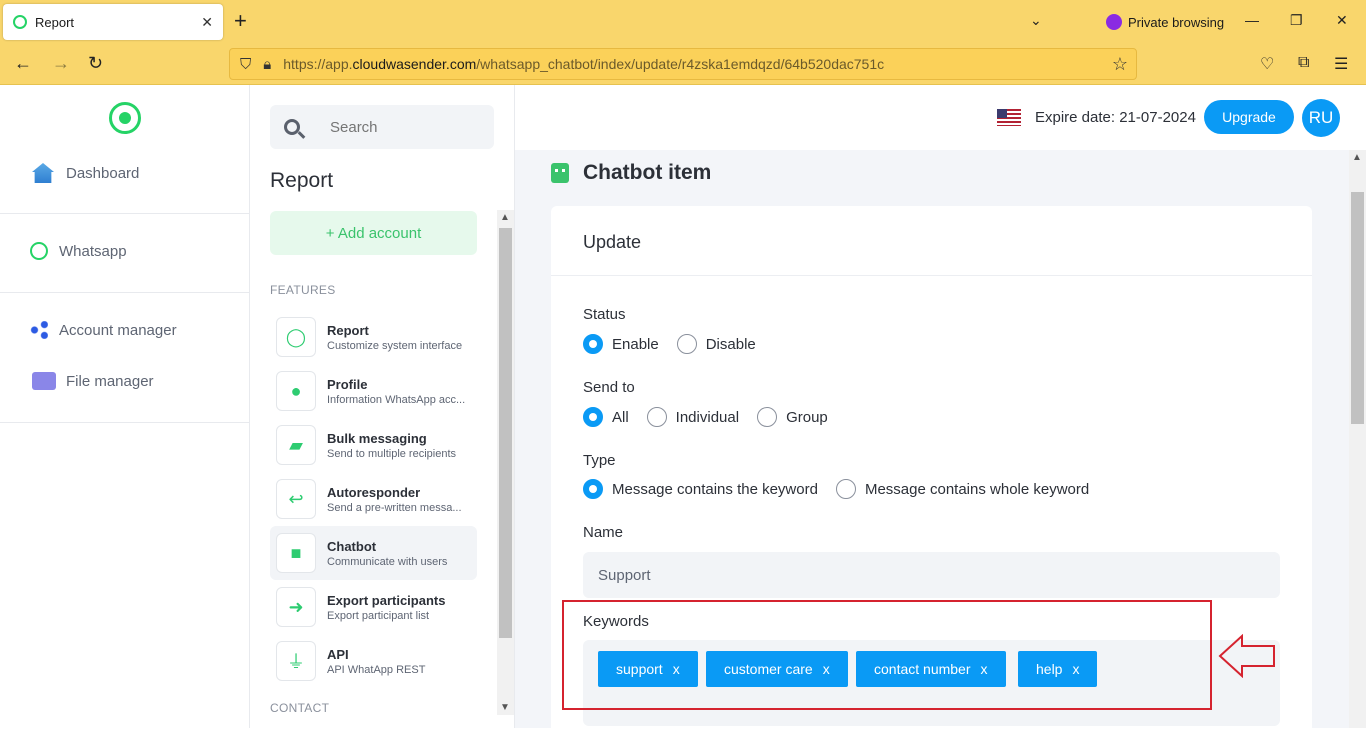 The width and height of the screenshot is (1366, 736). What do you see at coordinates (603, 532) in the screenshot?
I see `name-label: Name` at bounding box center [603, 532].